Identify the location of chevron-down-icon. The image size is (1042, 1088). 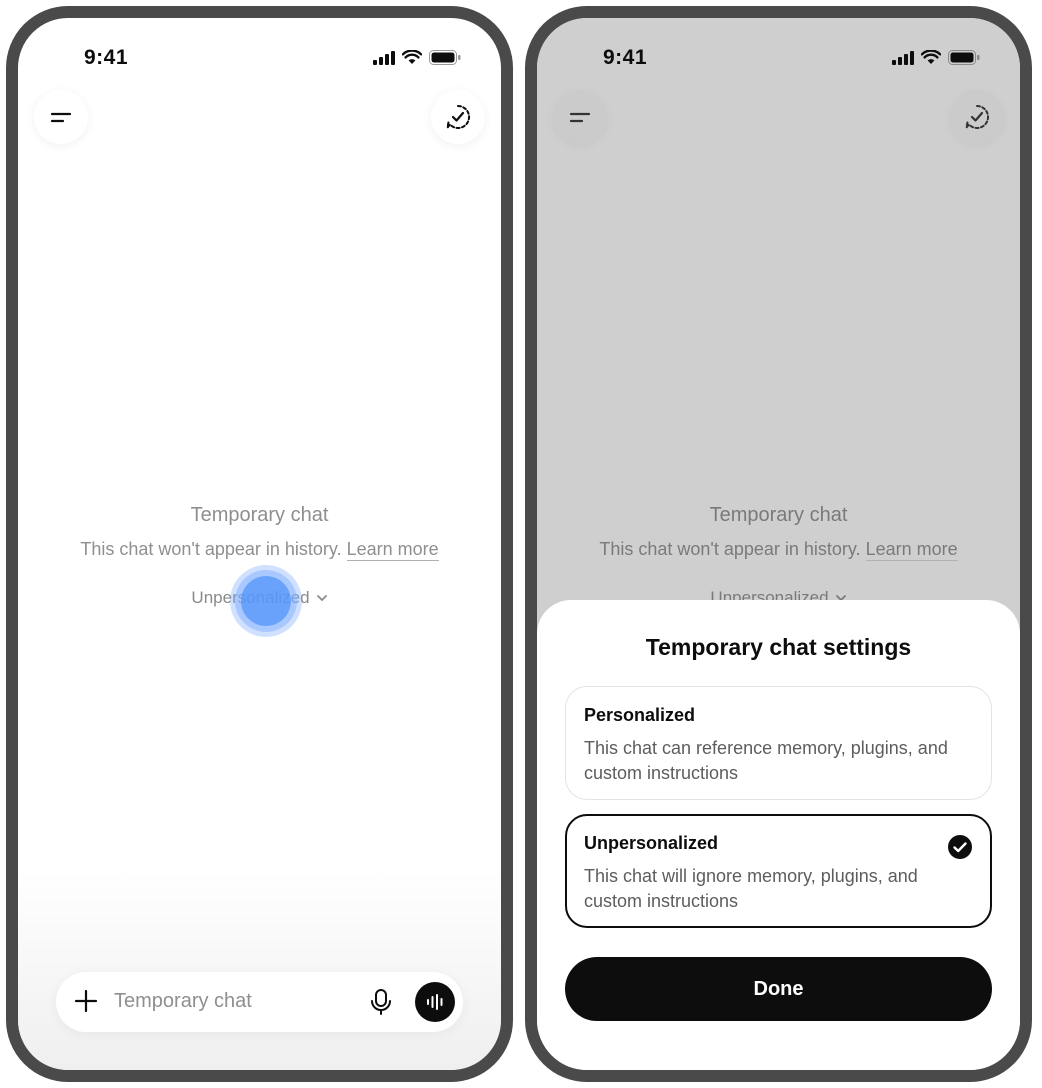
(321, 598).